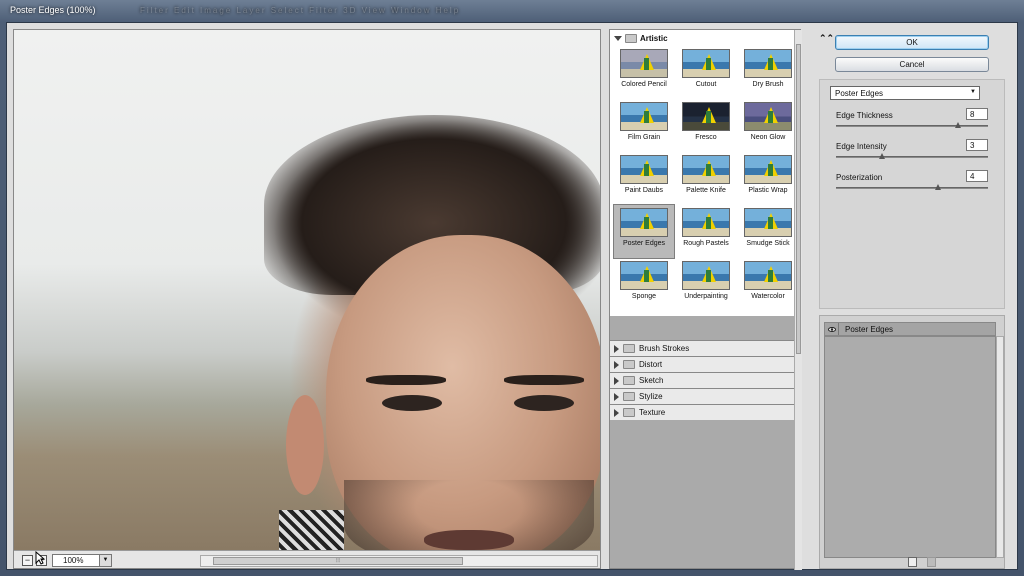 Image resolution: width=1024 pixels, height=576 pixels. Describe the element at coordinates (702, 348) in the screenshot. I see `category-row: Brush Strokes` at that location.